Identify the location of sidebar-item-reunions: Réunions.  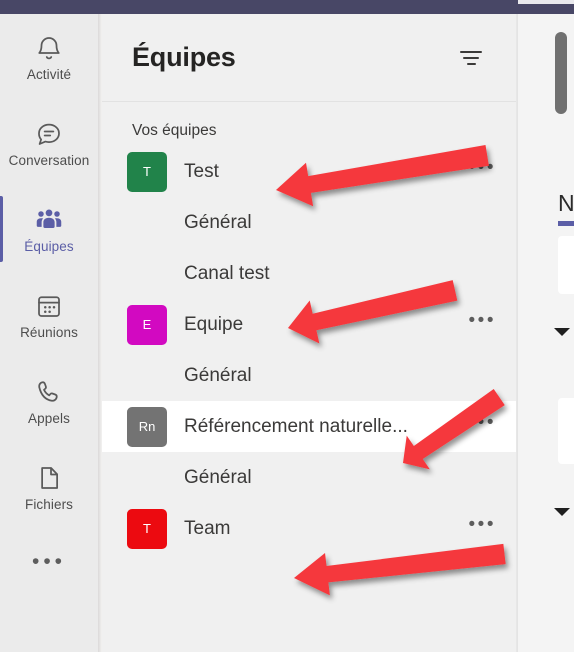
(49, 315).